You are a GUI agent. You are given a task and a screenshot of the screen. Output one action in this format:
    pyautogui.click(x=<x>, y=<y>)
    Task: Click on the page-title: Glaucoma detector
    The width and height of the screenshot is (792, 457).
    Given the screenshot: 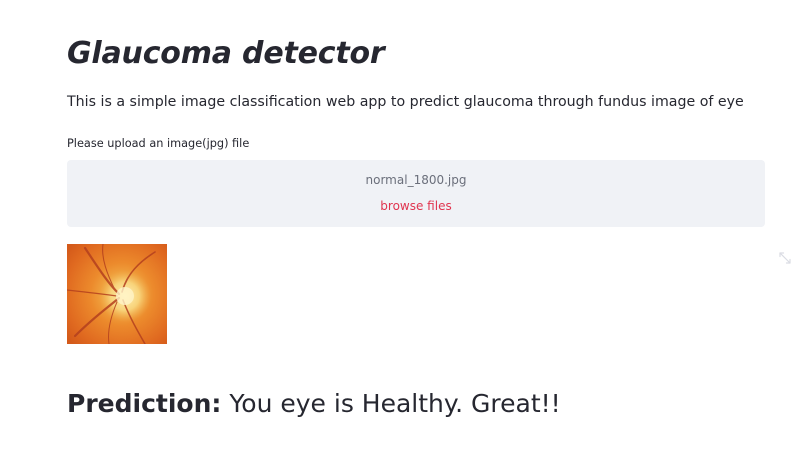 What is the action you would take?
    pyautogui.click(x=226, y=53)
    